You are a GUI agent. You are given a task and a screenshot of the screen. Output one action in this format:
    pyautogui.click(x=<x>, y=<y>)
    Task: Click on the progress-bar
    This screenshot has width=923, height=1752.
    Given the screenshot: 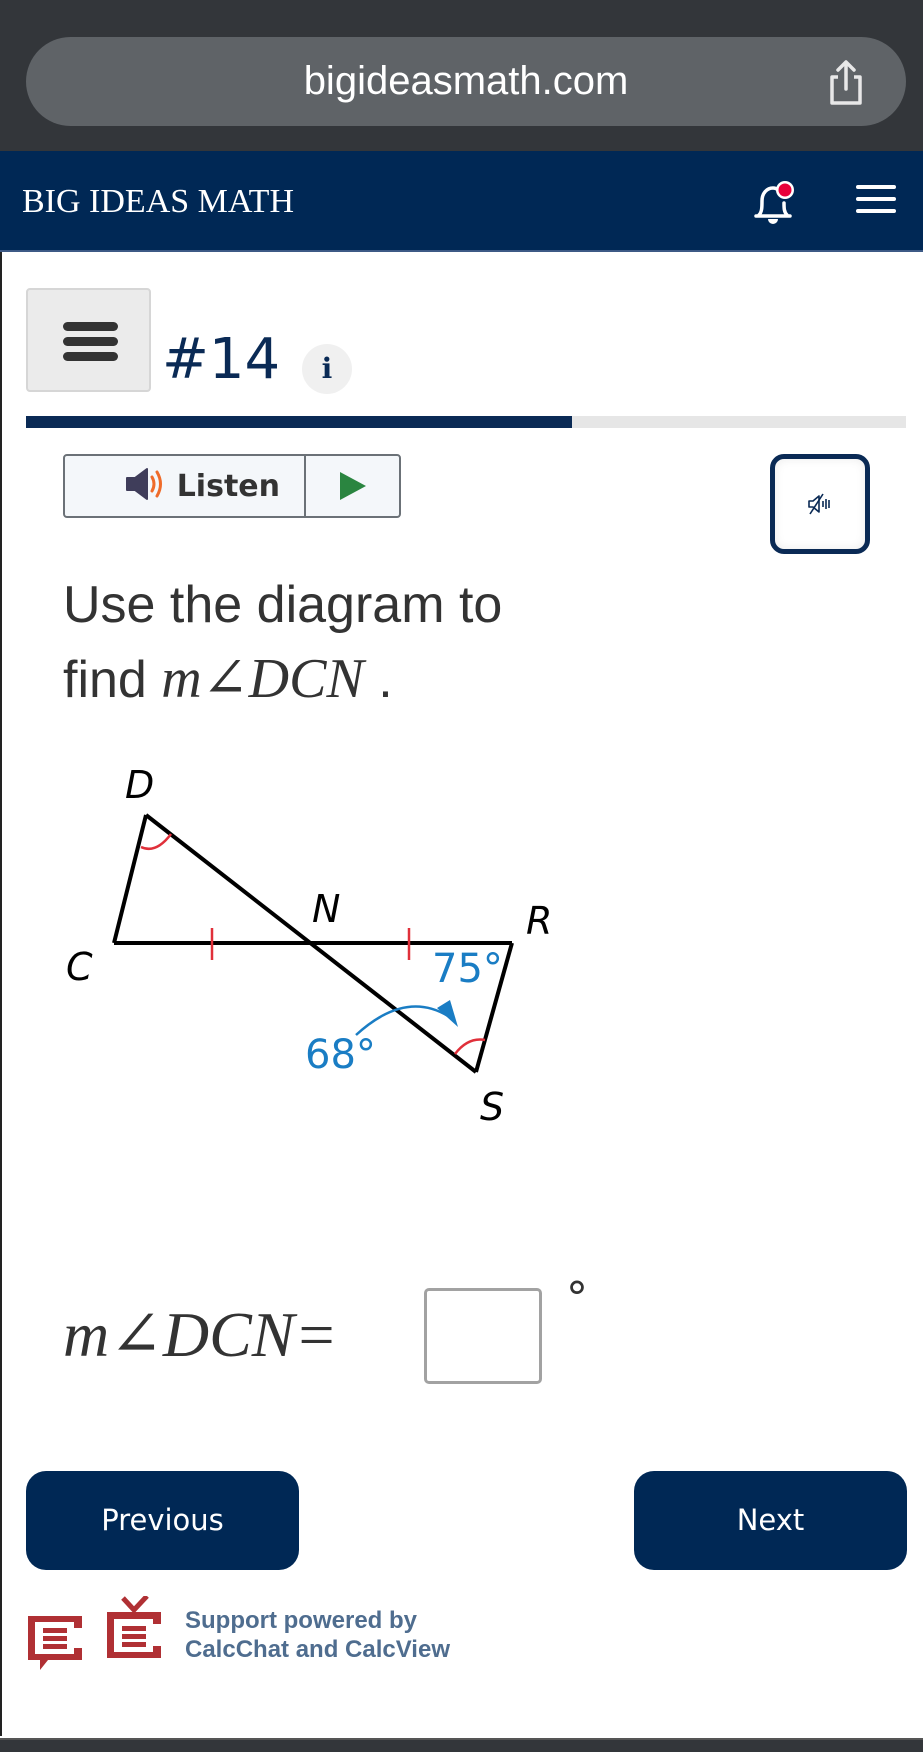 What is the action you would take?
    pyautogui.click(x=466, y=422)
    